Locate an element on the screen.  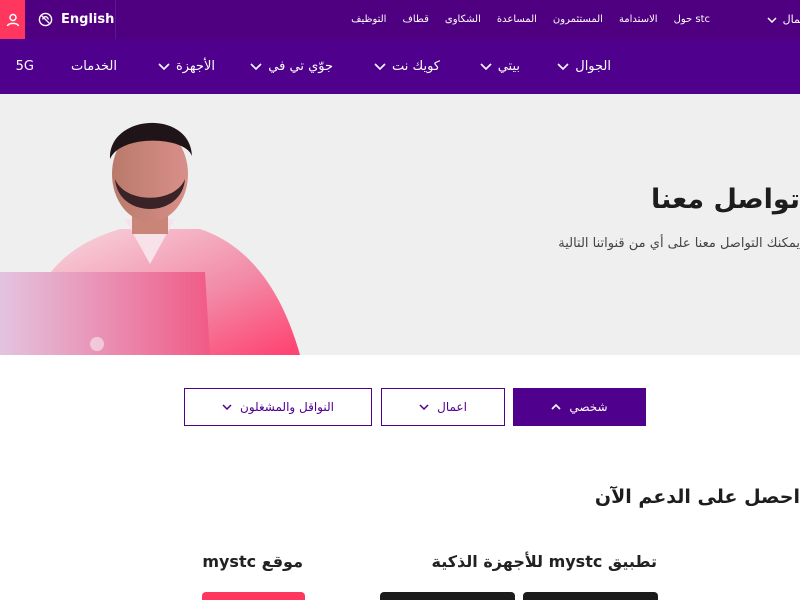
nav-item-devices: الأجهزة is located at coordinates (186, 66).